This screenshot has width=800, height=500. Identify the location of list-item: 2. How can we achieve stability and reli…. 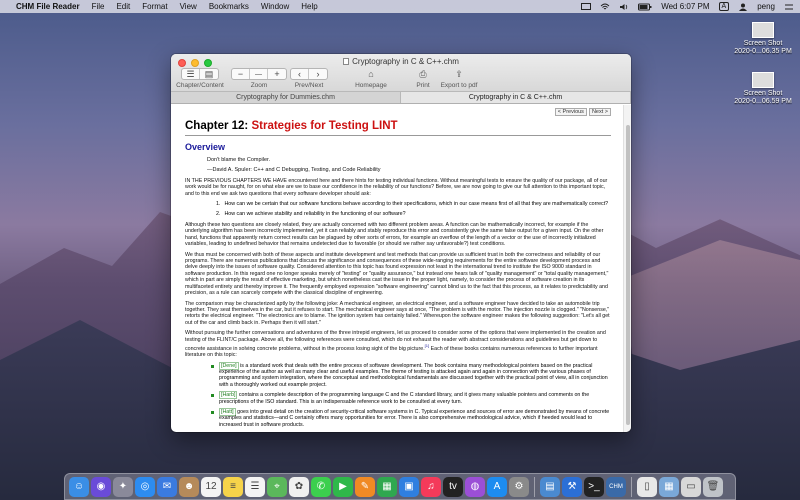
(311, 213).